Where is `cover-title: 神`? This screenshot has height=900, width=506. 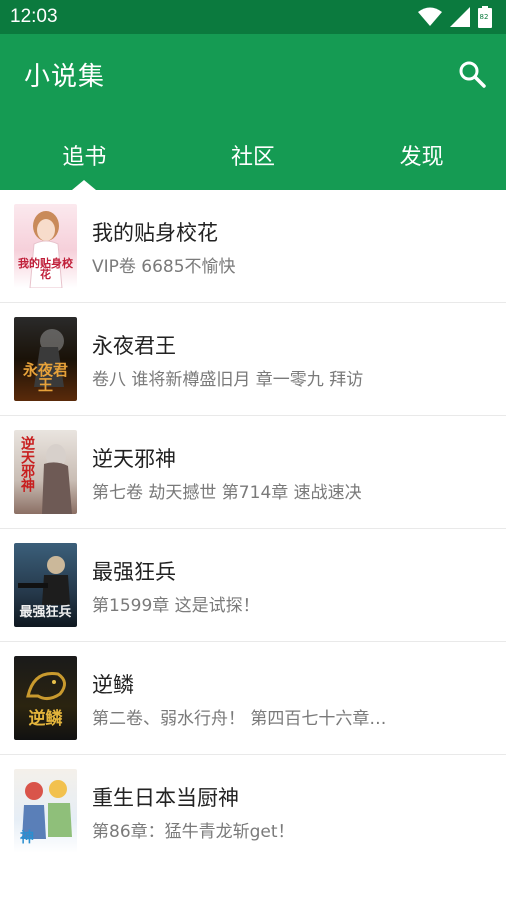 cover-title: 神 is located at coordinates (27, 838).